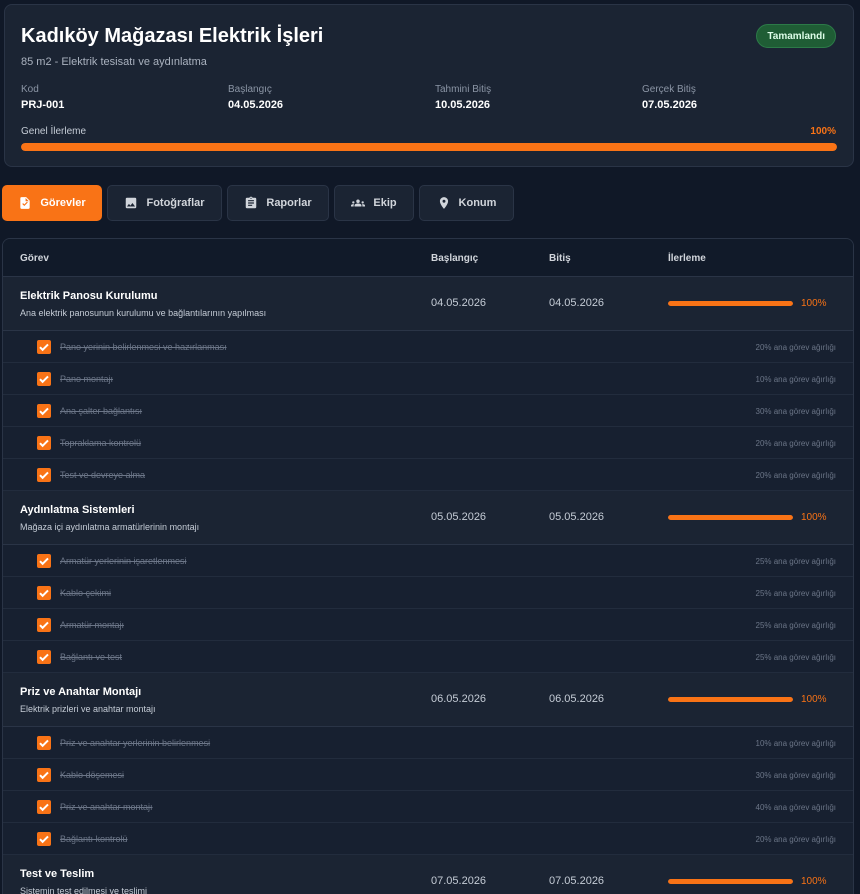 The height and width of the screenshot is (894, 860). What do you see at coordinates (81, 692) in the screenshot?
I see `task-name: Priz ve Anahtar Montajı` at bounding box center [81, 692].